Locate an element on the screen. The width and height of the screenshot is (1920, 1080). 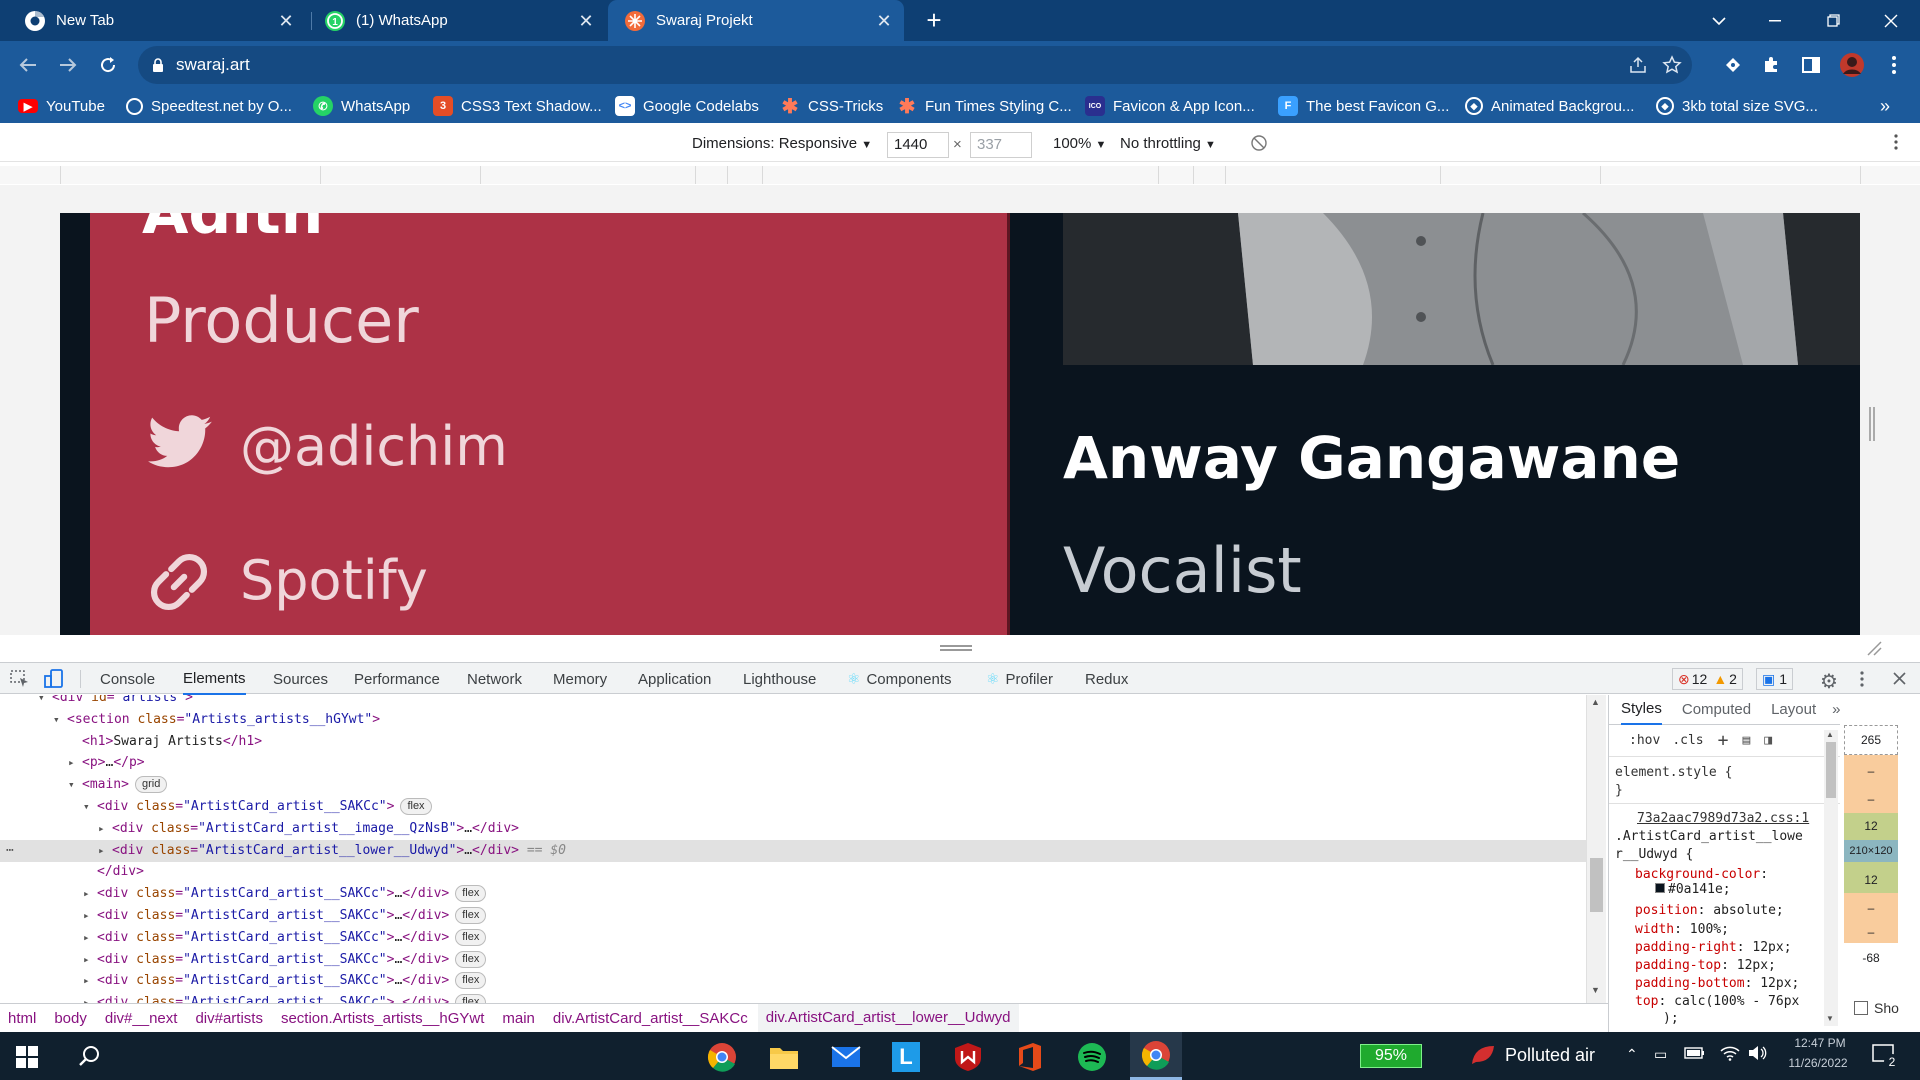
tab-lighthouse: Lighthouse is located at coordinates (779, 679).